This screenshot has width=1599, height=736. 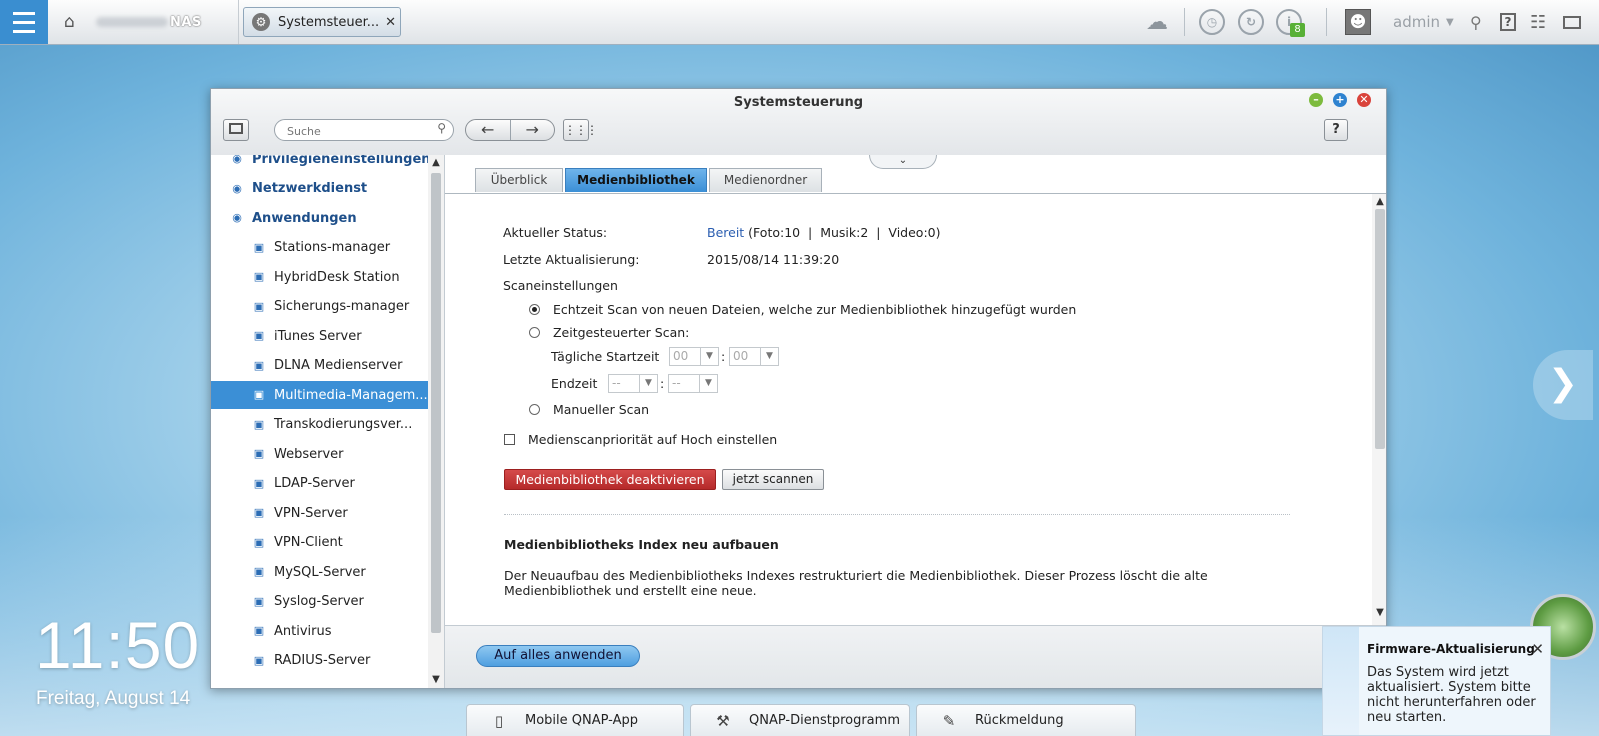 I want to click on notification-count-badge: 8, so click(x=1297, y=30).